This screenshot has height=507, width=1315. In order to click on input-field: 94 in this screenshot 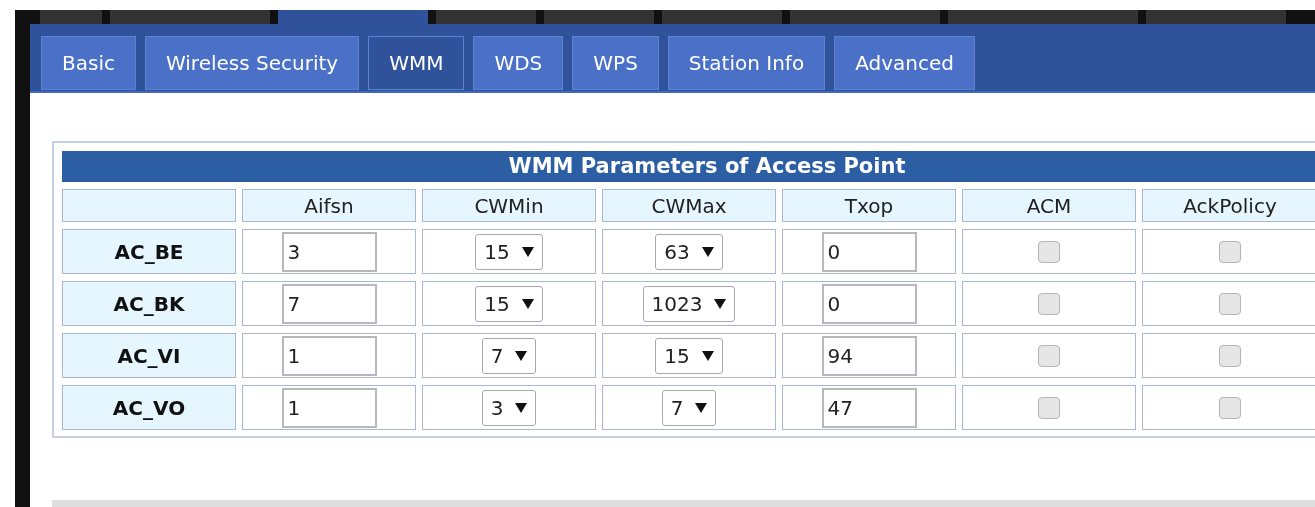, I will do `click(869, 355)`.